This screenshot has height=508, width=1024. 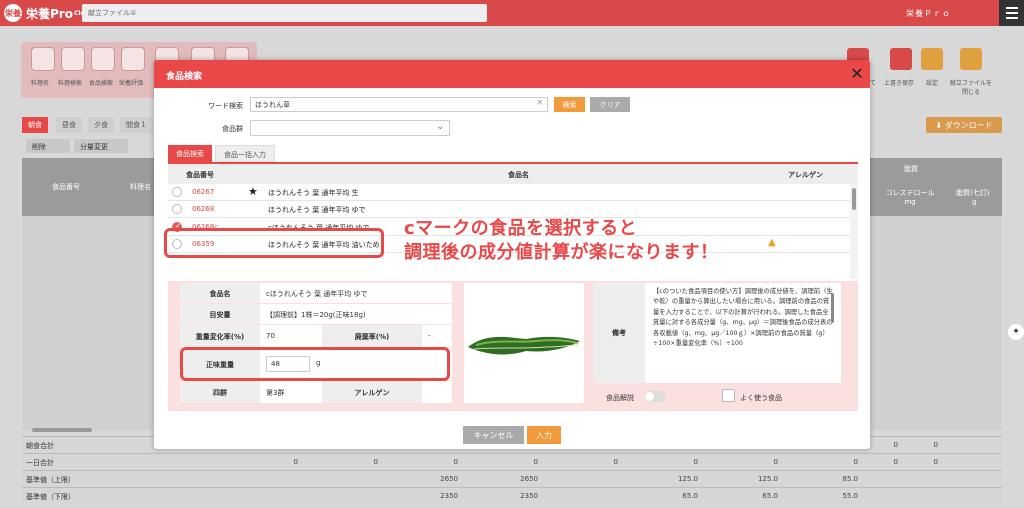 What do you see at coordinates (1011, 13) in the screenshot?
I see `menu-icon` at bounding box center [1011, 13].